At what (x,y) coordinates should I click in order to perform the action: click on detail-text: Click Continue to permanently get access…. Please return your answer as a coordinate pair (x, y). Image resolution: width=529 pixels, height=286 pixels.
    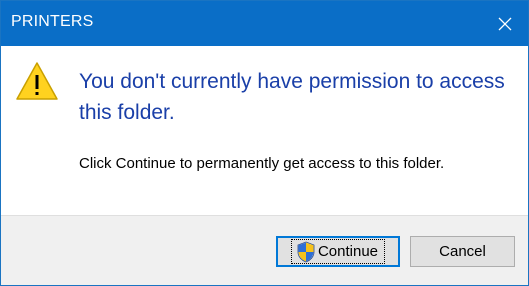
    Looking at the image, I should click on (262, 163).